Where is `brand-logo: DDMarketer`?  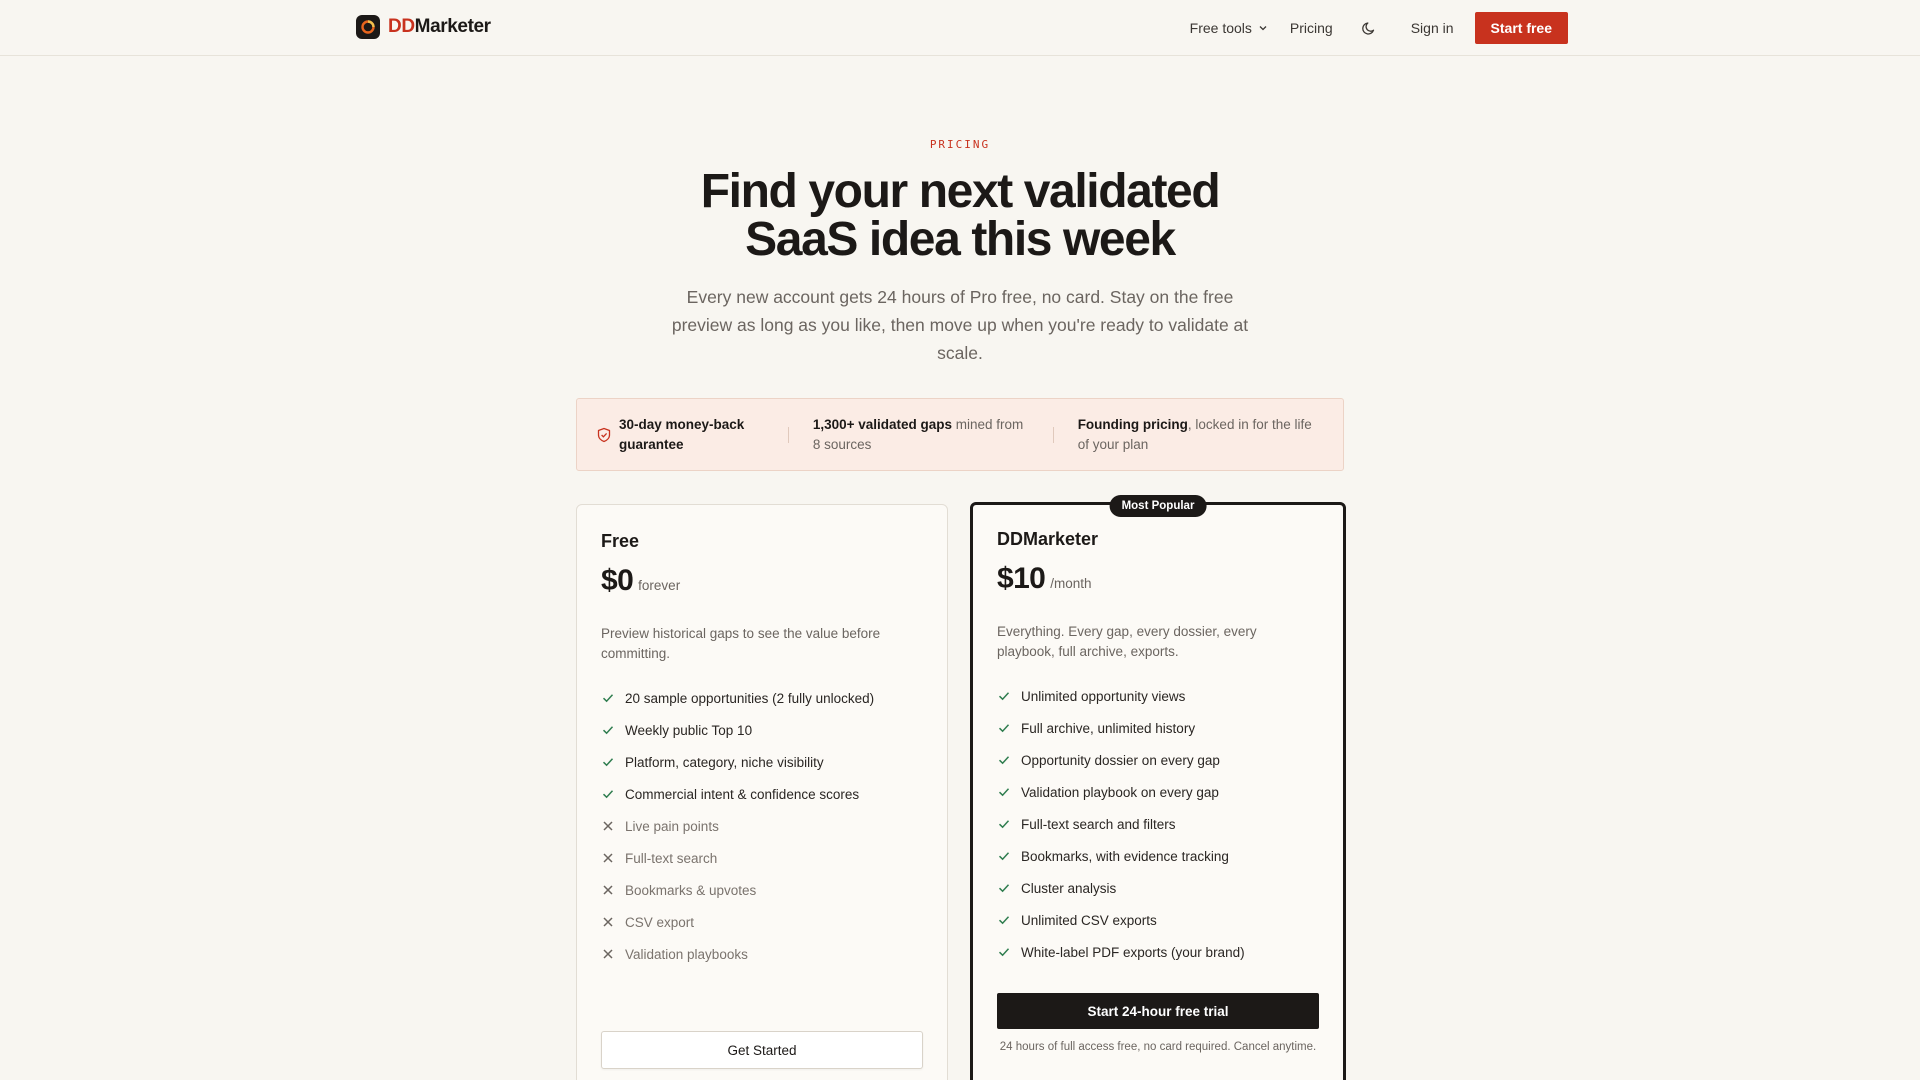
brand-logo: DDMarketer is located at coordinates (423, 27).